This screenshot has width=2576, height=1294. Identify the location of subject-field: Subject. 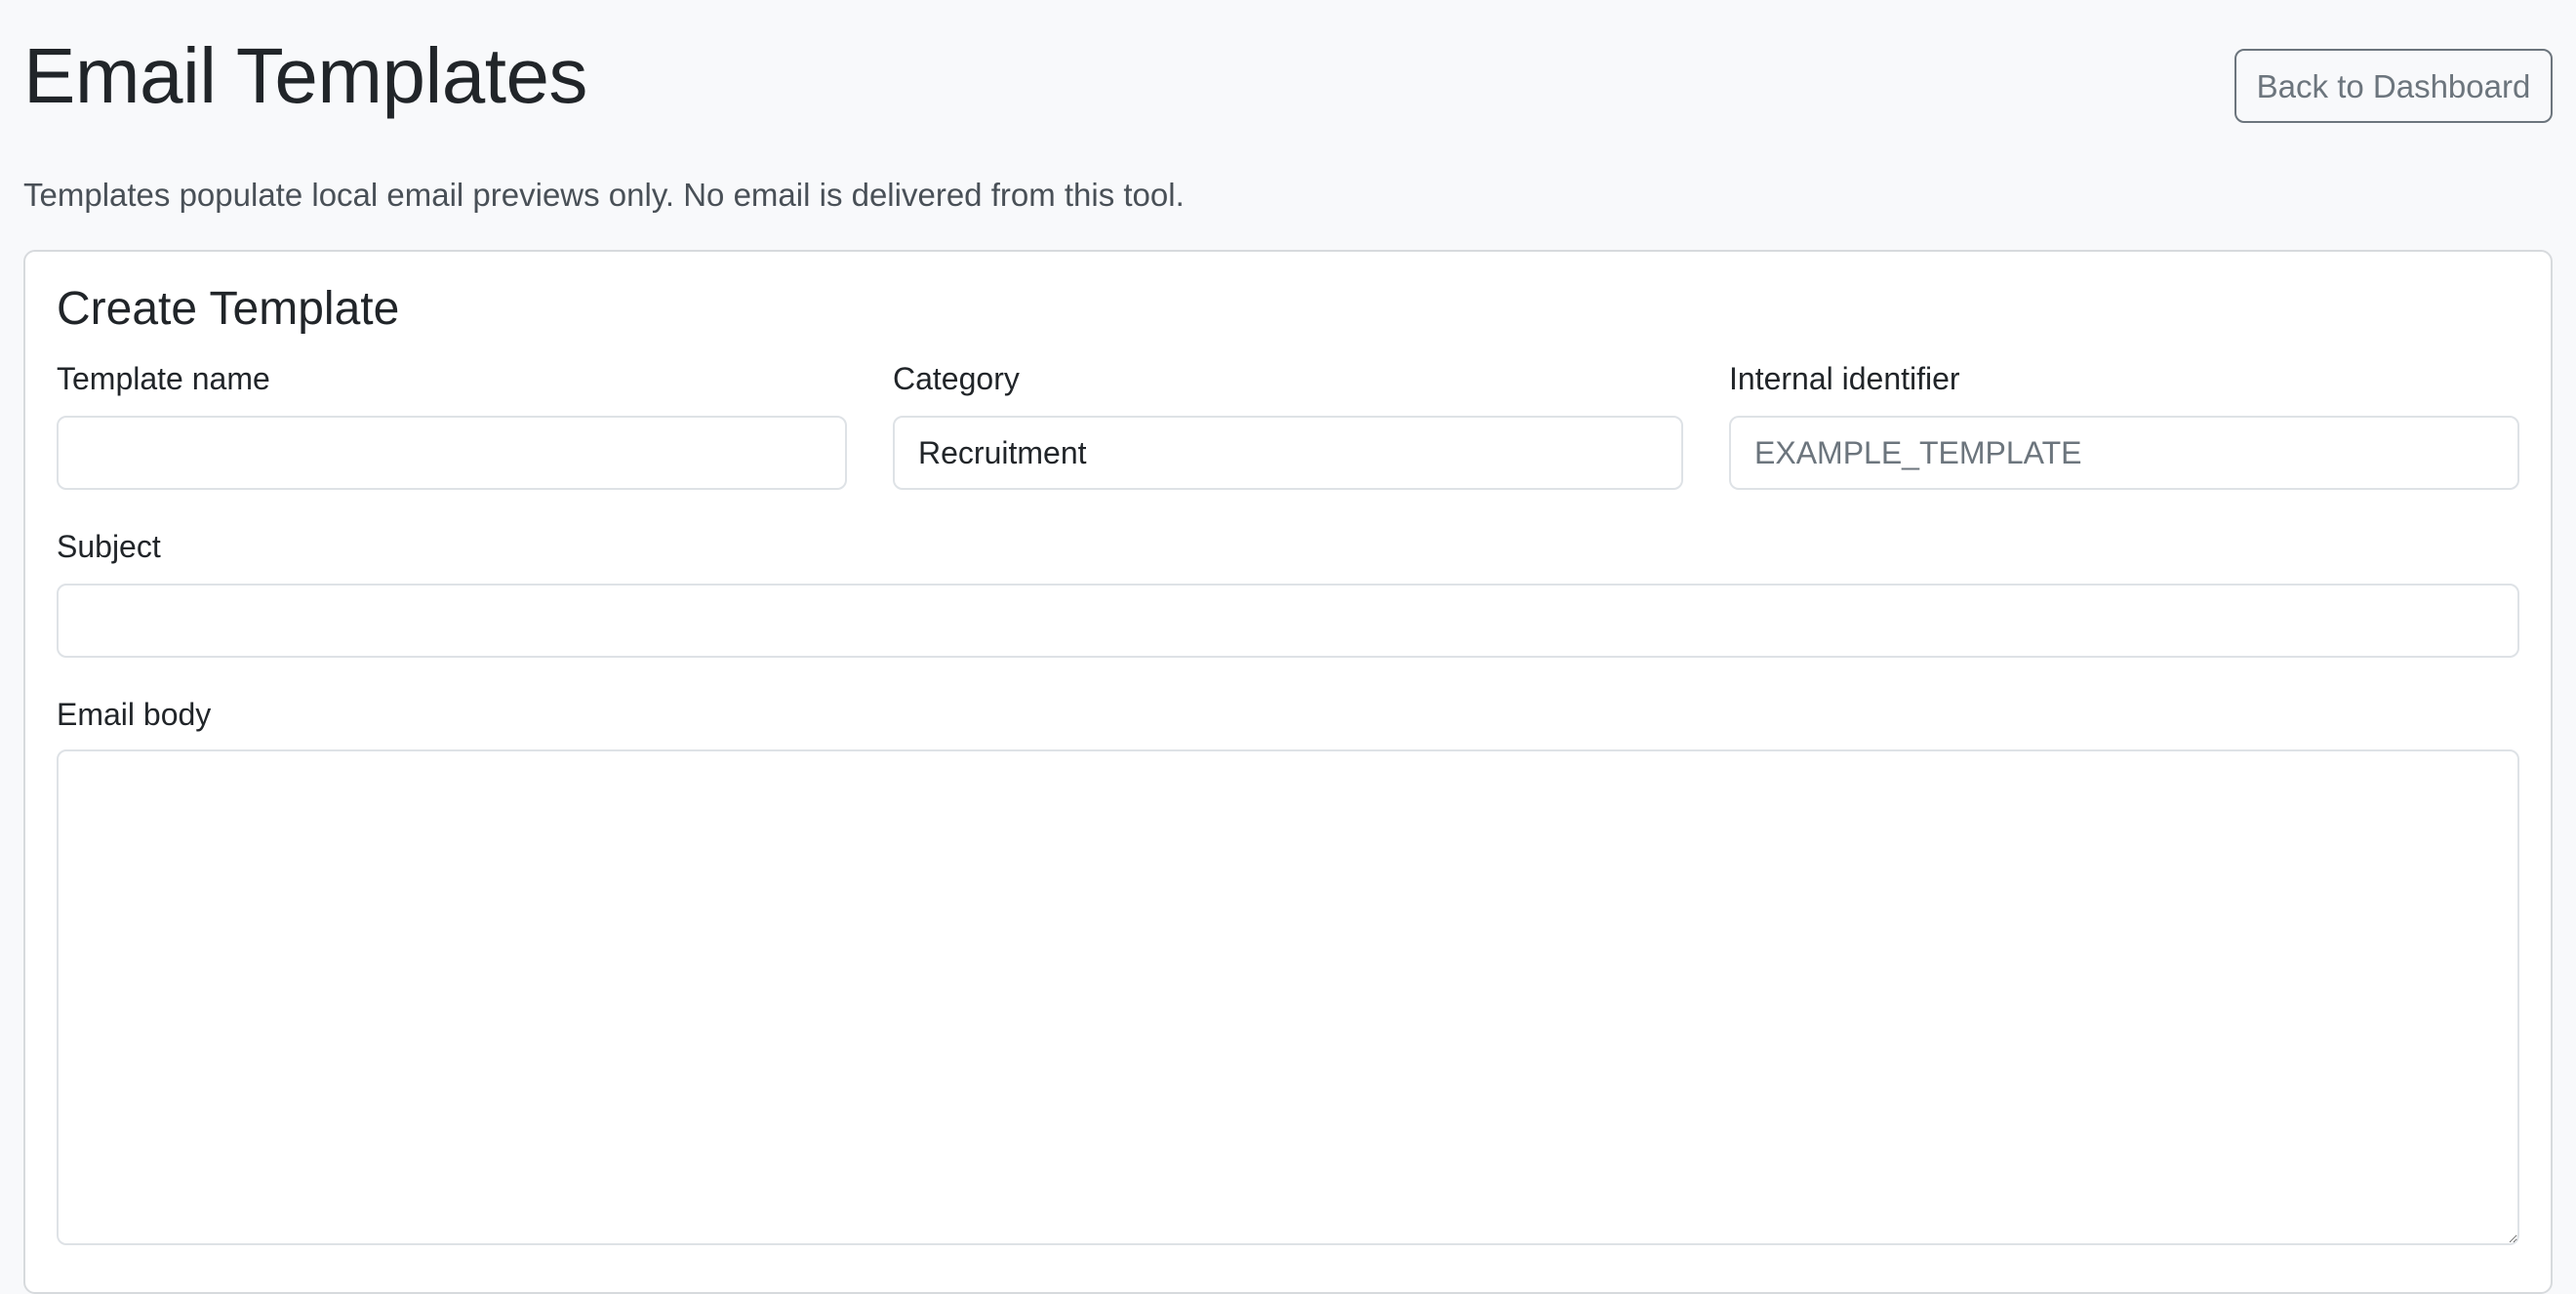
(1288, 595).